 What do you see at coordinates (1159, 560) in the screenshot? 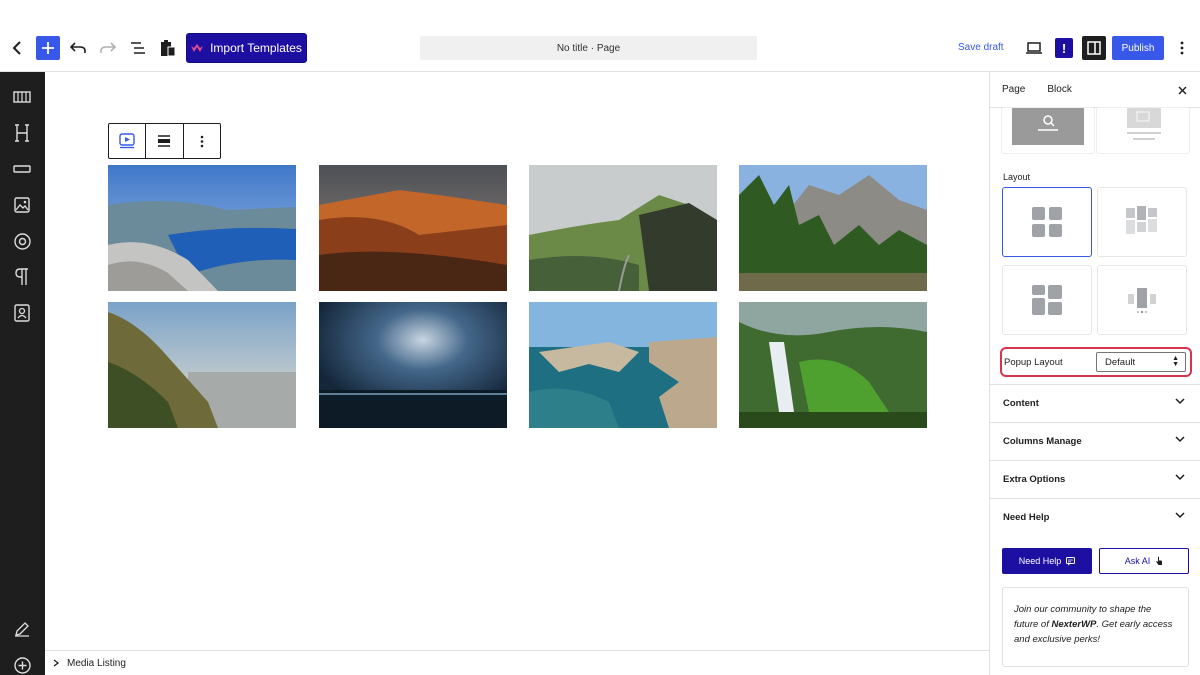
I see `pointer-hand-icon` at bounding box center [1159, 560].